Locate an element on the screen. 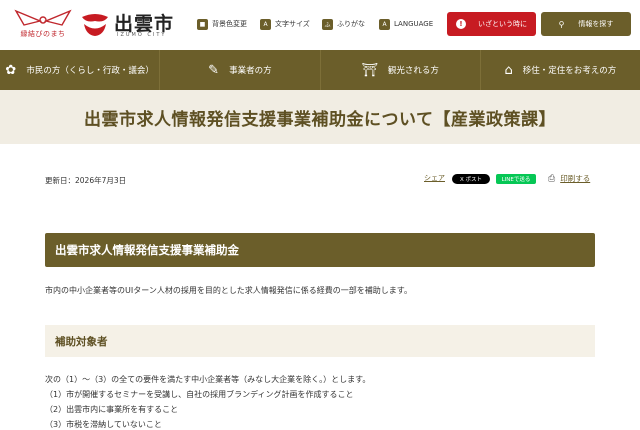  body-line: （2）出雲市内に事業所を有すること is located at coordinates (112, 409).